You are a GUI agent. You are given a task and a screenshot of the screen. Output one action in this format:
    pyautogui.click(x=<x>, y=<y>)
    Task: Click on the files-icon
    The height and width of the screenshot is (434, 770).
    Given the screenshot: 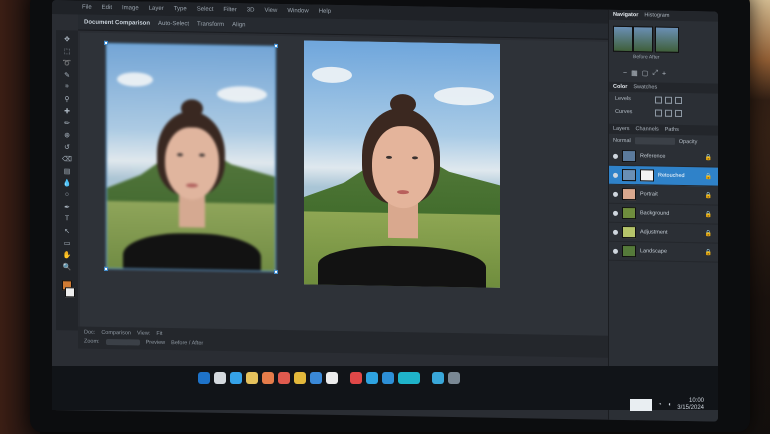 What is the action you would take?
    pyautogui.click(x=220, y=378)
    